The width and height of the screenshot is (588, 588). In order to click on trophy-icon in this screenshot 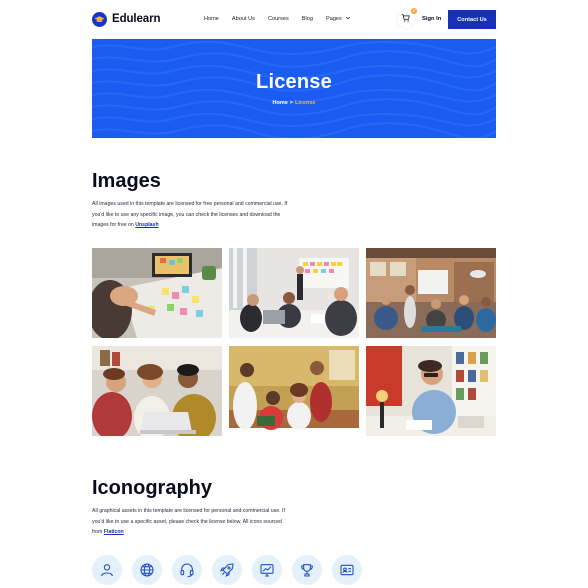, I will do `click(307, 570)`.